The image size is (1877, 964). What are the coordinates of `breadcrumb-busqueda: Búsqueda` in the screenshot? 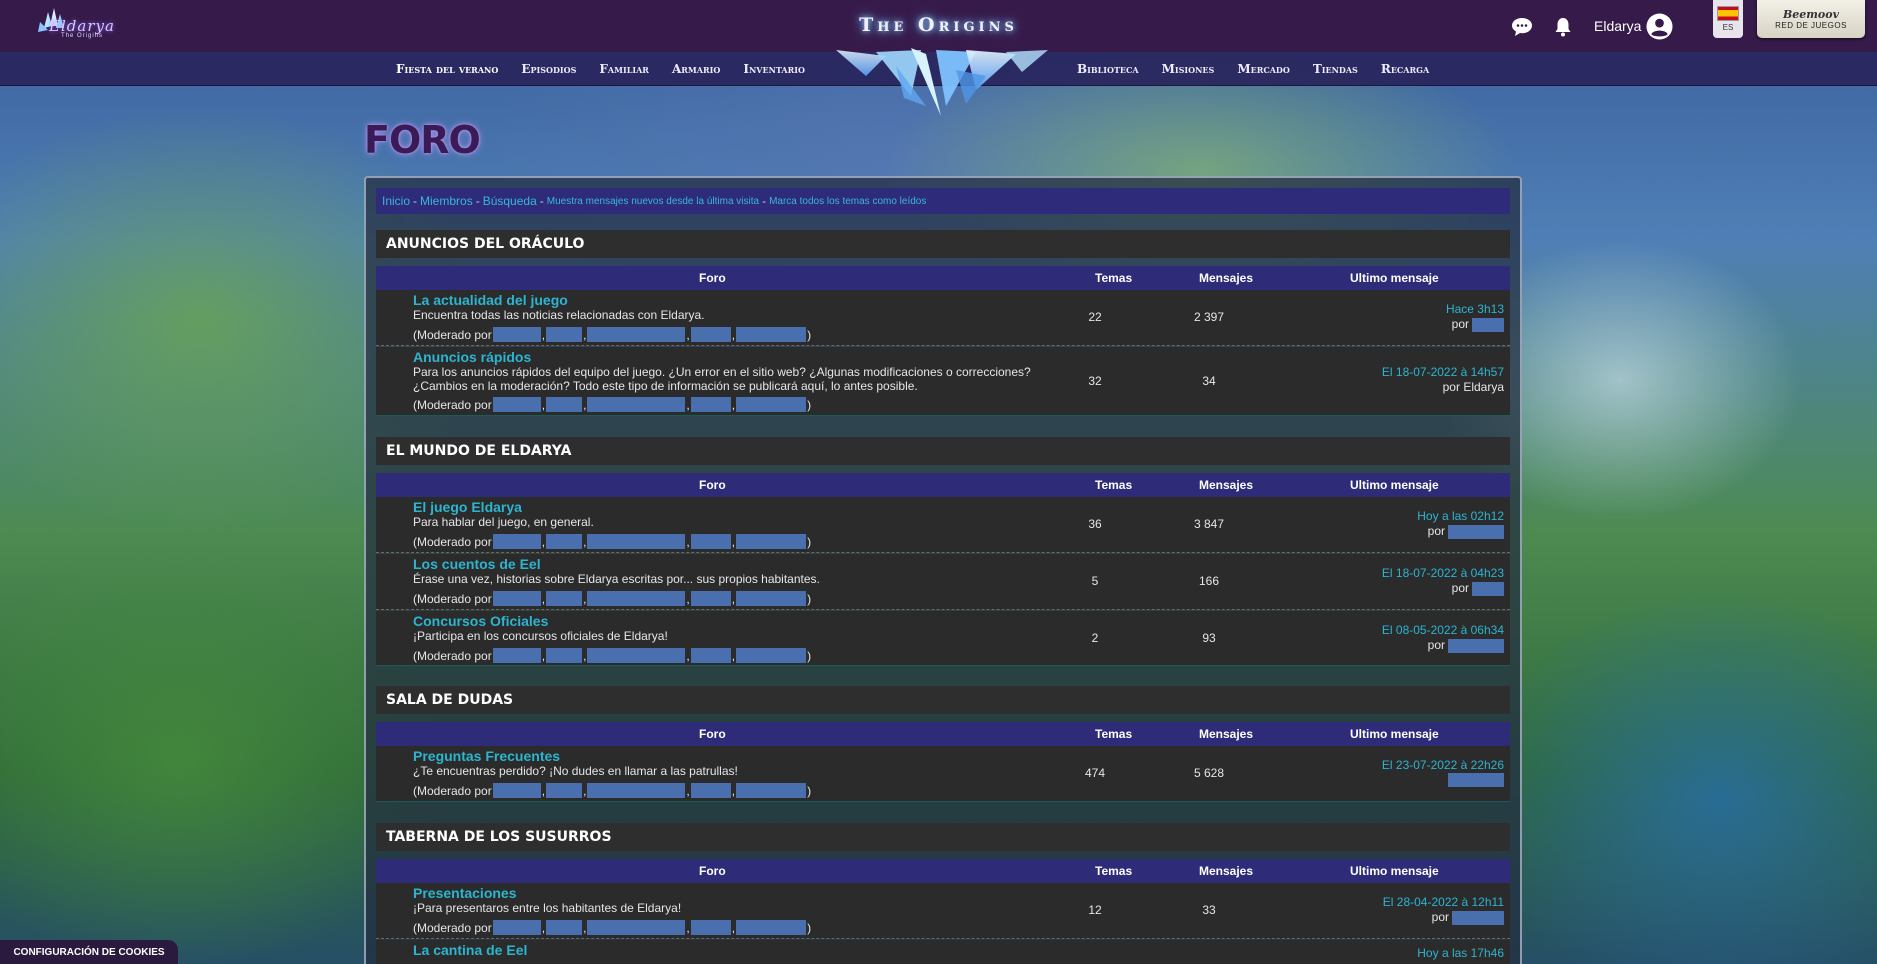 It's located at (510, 201).